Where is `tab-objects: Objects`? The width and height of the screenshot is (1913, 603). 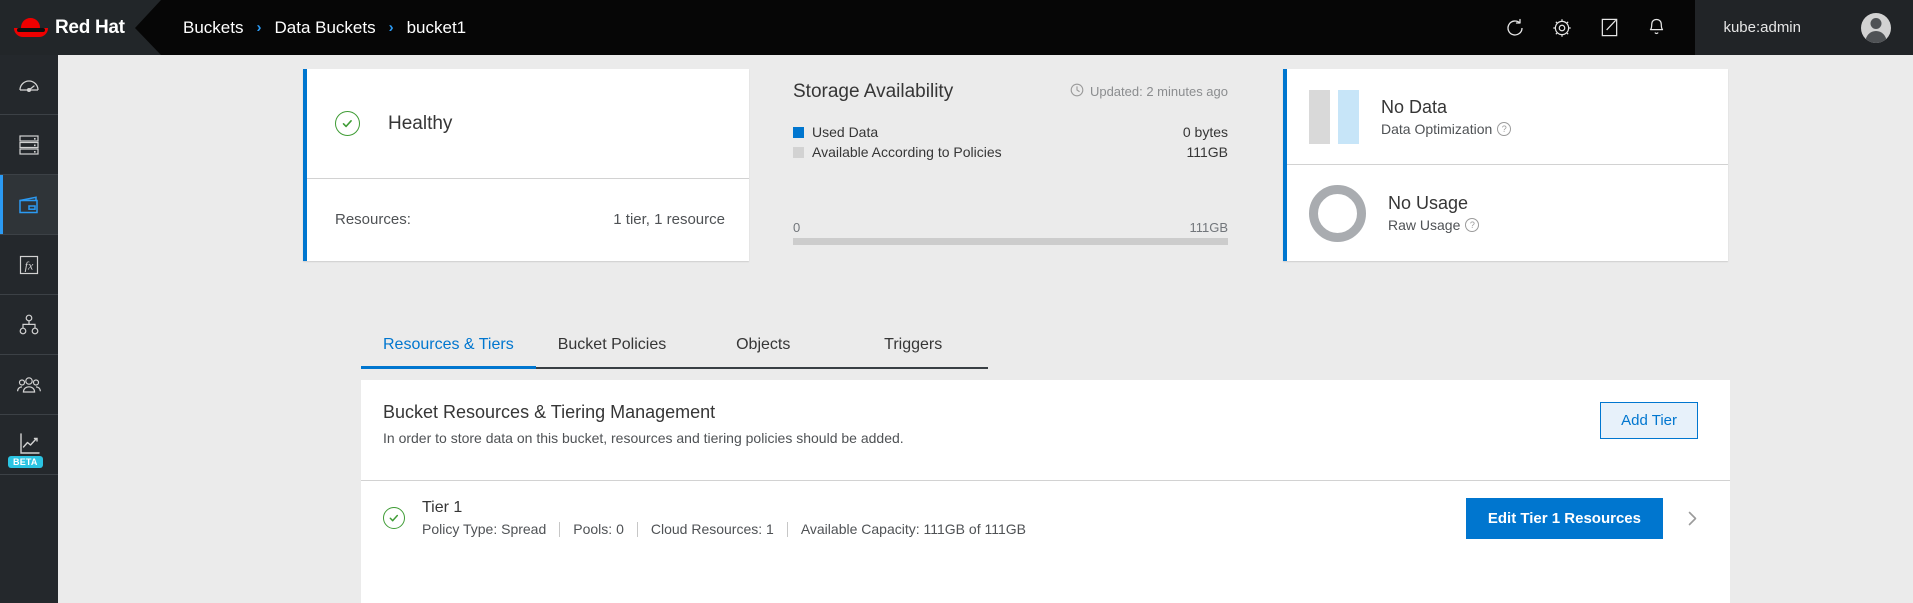 tab-objects: Objects is located at coordinates (763, 352).